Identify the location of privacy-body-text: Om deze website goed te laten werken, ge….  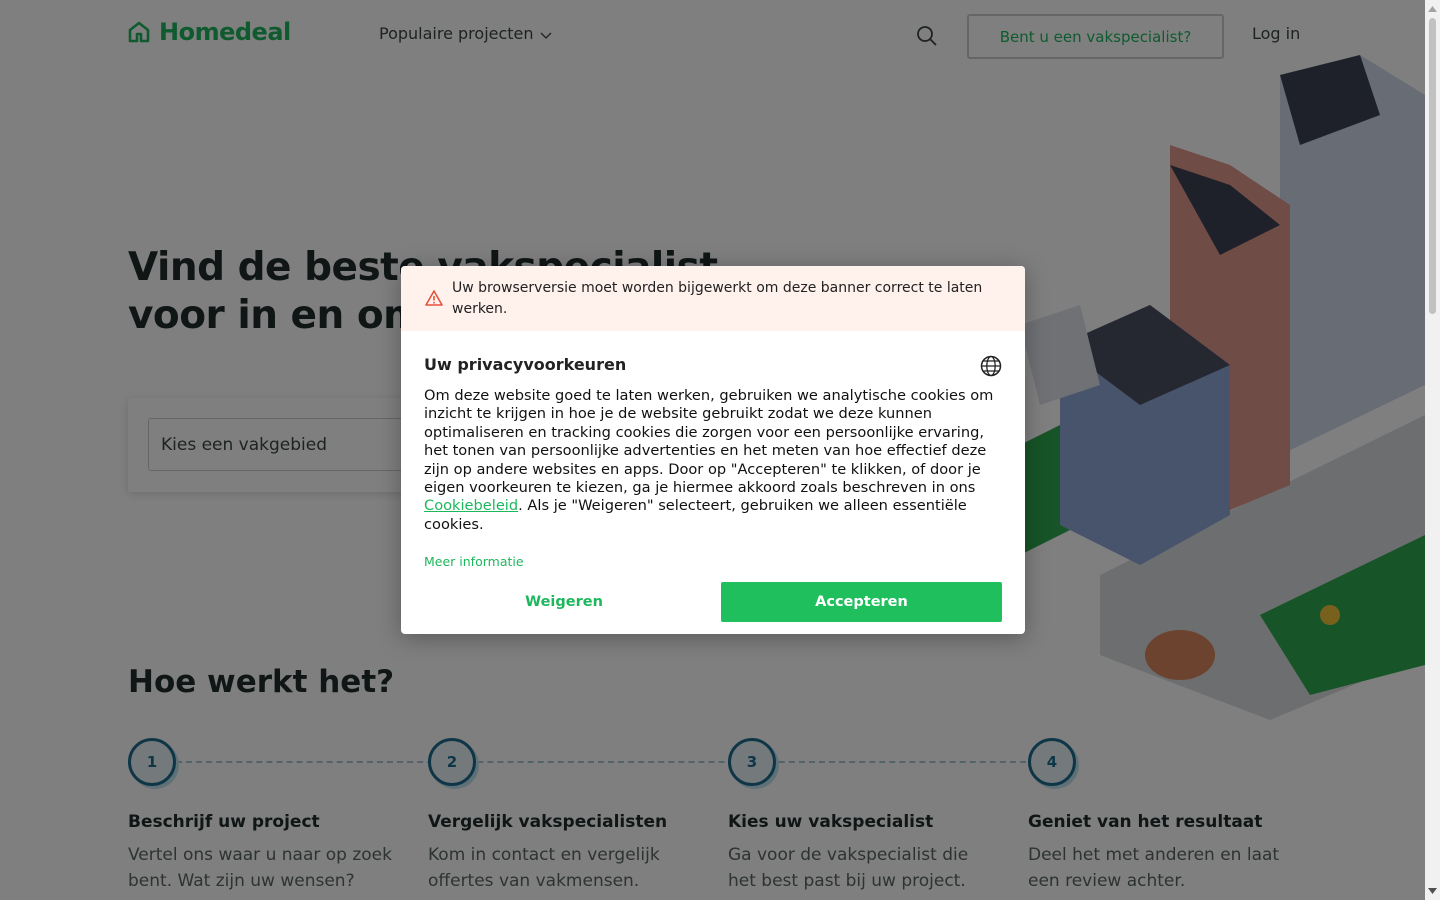
(714, 460).